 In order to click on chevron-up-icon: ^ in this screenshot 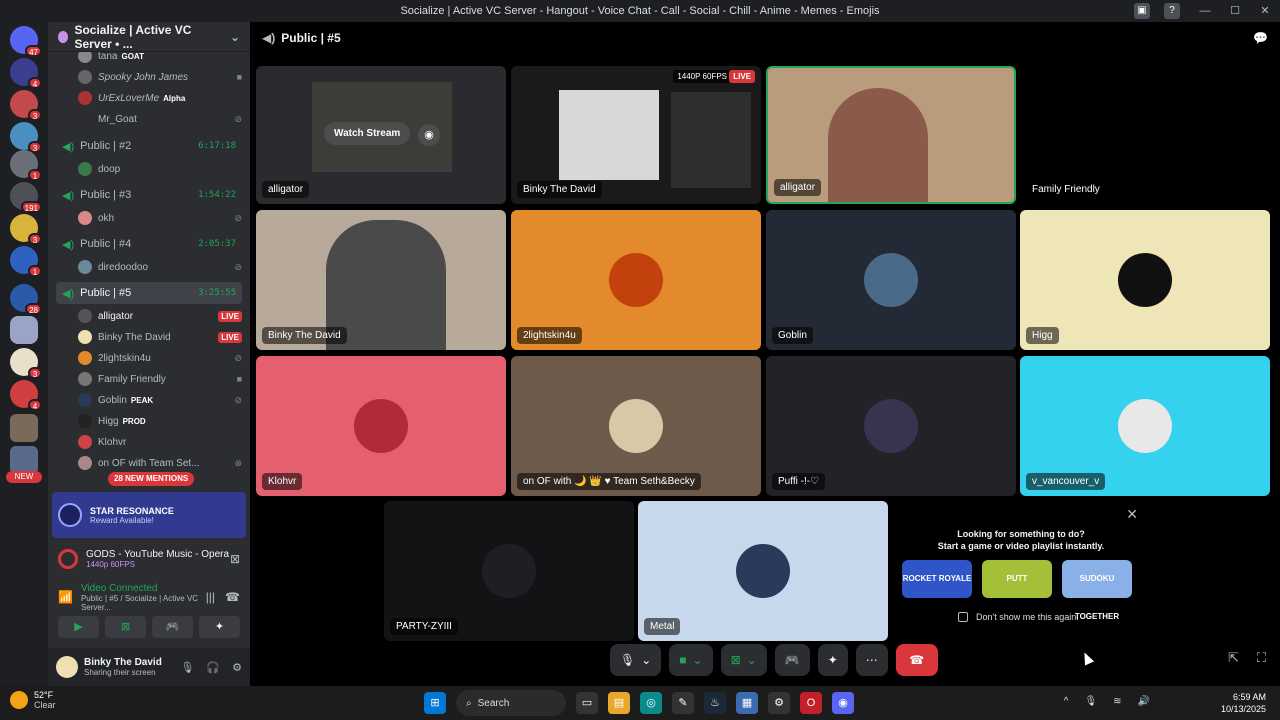, I will do `click(1066, 701)`.